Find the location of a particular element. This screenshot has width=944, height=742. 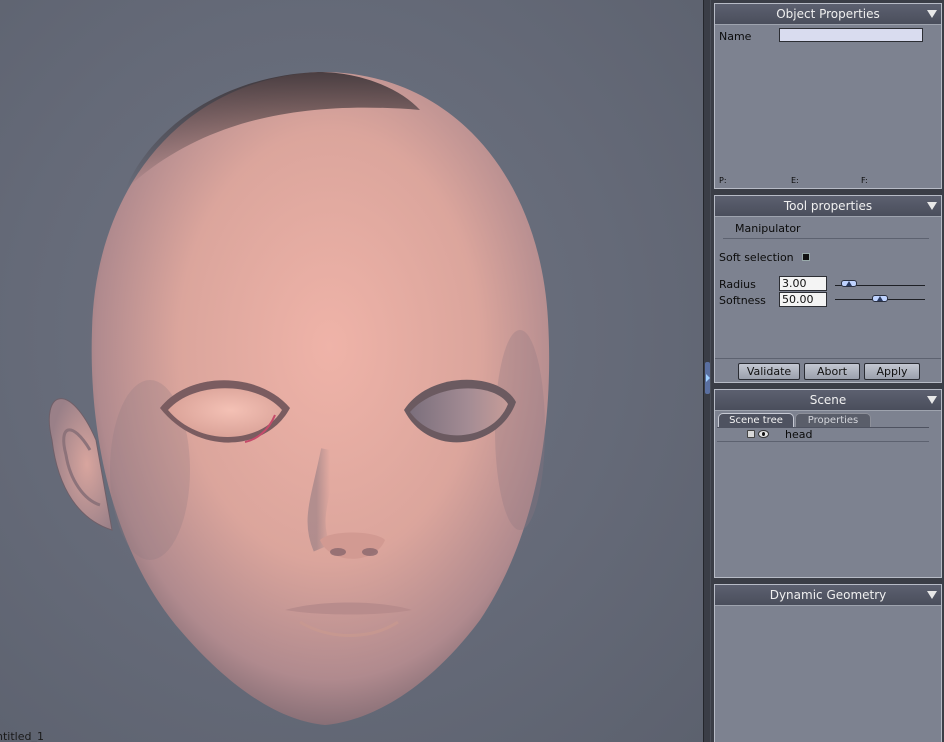

object-properties-header: Object Properties is located at coordinates (828, 14).